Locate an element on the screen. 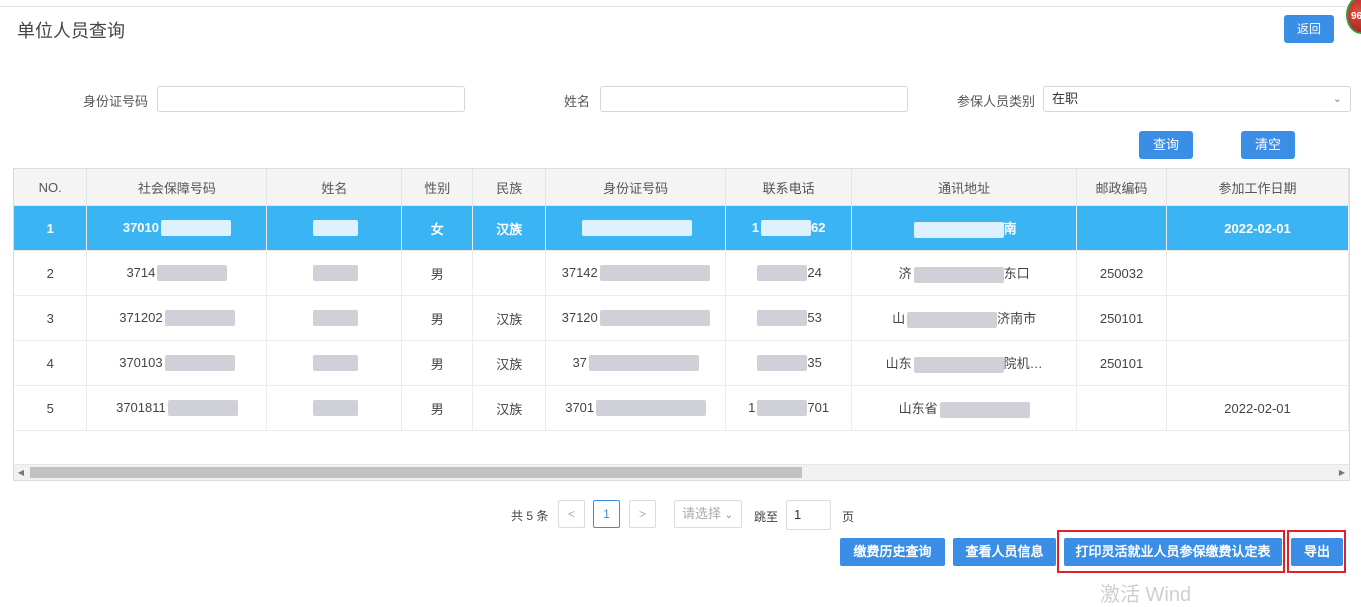  prev-page-button: < is located at coordinates (571, 514).